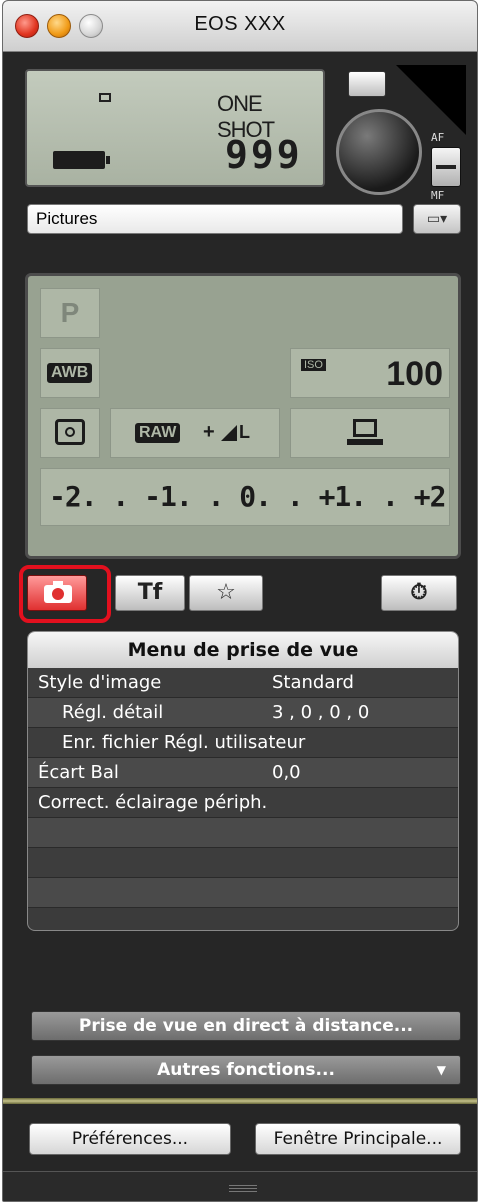  Describe the element at coordinates (438, 195) in the screenshot. I see `mf-label: MF` at that location.